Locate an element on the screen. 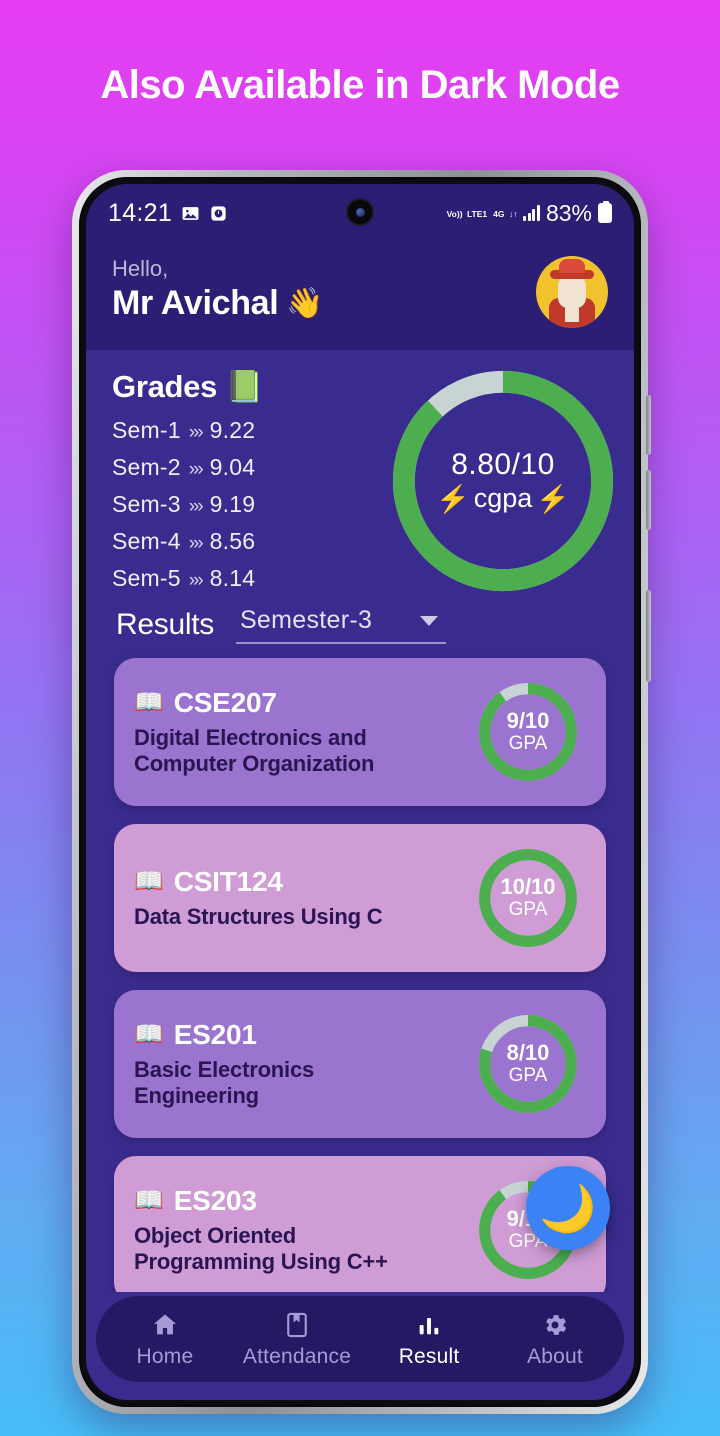 This screenshot has height=1436, width=720. nav-item-about: About is located at coordinates (555, 1339).